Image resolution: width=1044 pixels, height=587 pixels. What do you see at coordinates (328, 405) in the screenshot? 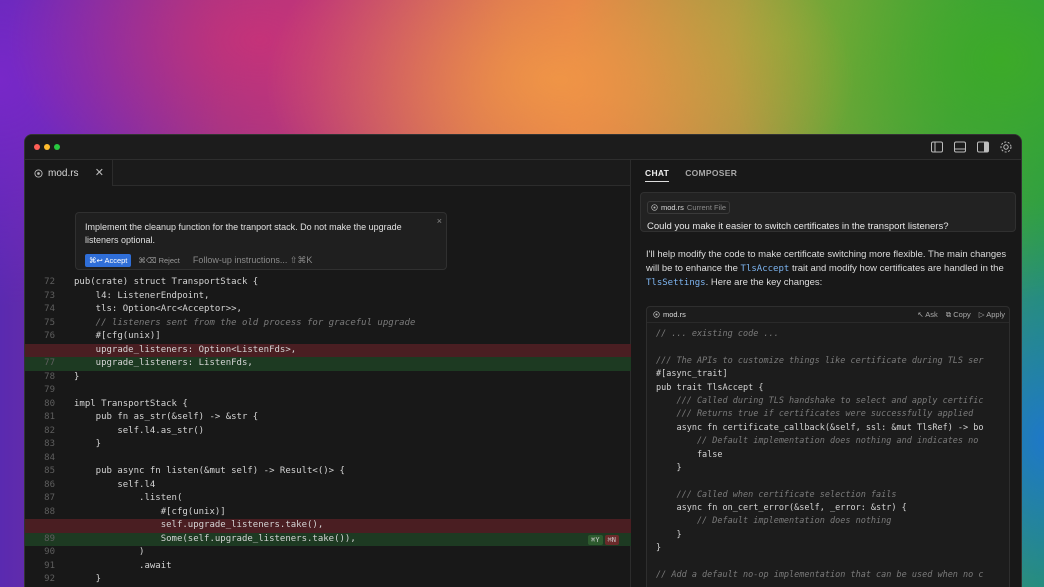
I see `code-line: 80 impl TransportStack {` at bounding box center [328, 405].